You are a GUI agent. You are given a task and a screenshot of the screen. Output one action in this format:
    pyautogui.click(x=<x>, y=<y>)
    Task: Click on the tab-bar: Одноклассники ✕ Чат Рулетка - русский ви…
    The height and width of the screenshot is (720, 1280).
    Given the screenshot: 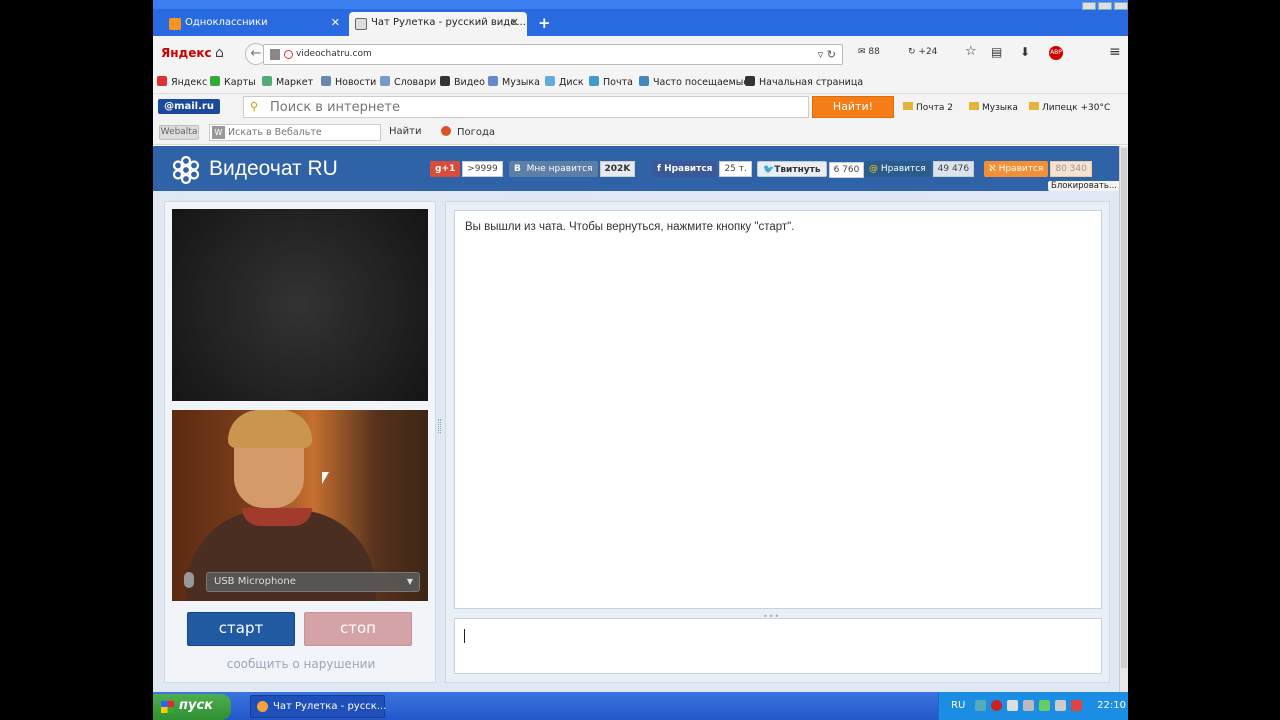 What is the action you would take?
    pyautogui.click(x=640, y=18)
    